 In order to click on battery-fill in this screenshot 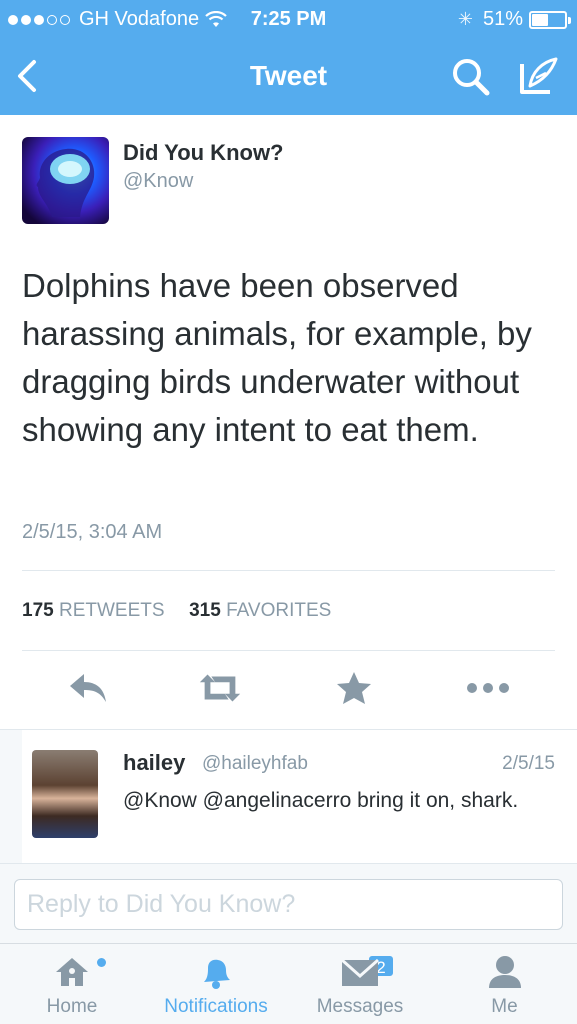, I will do `click(540, 19)`.